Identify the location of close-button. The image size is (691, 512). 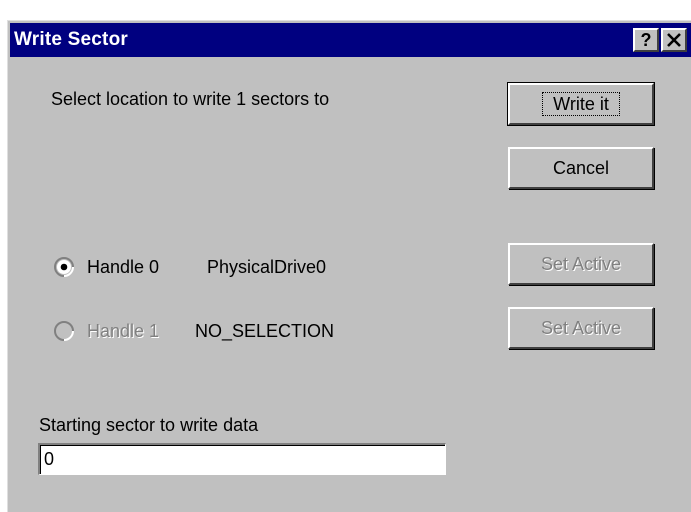
(674, 40).